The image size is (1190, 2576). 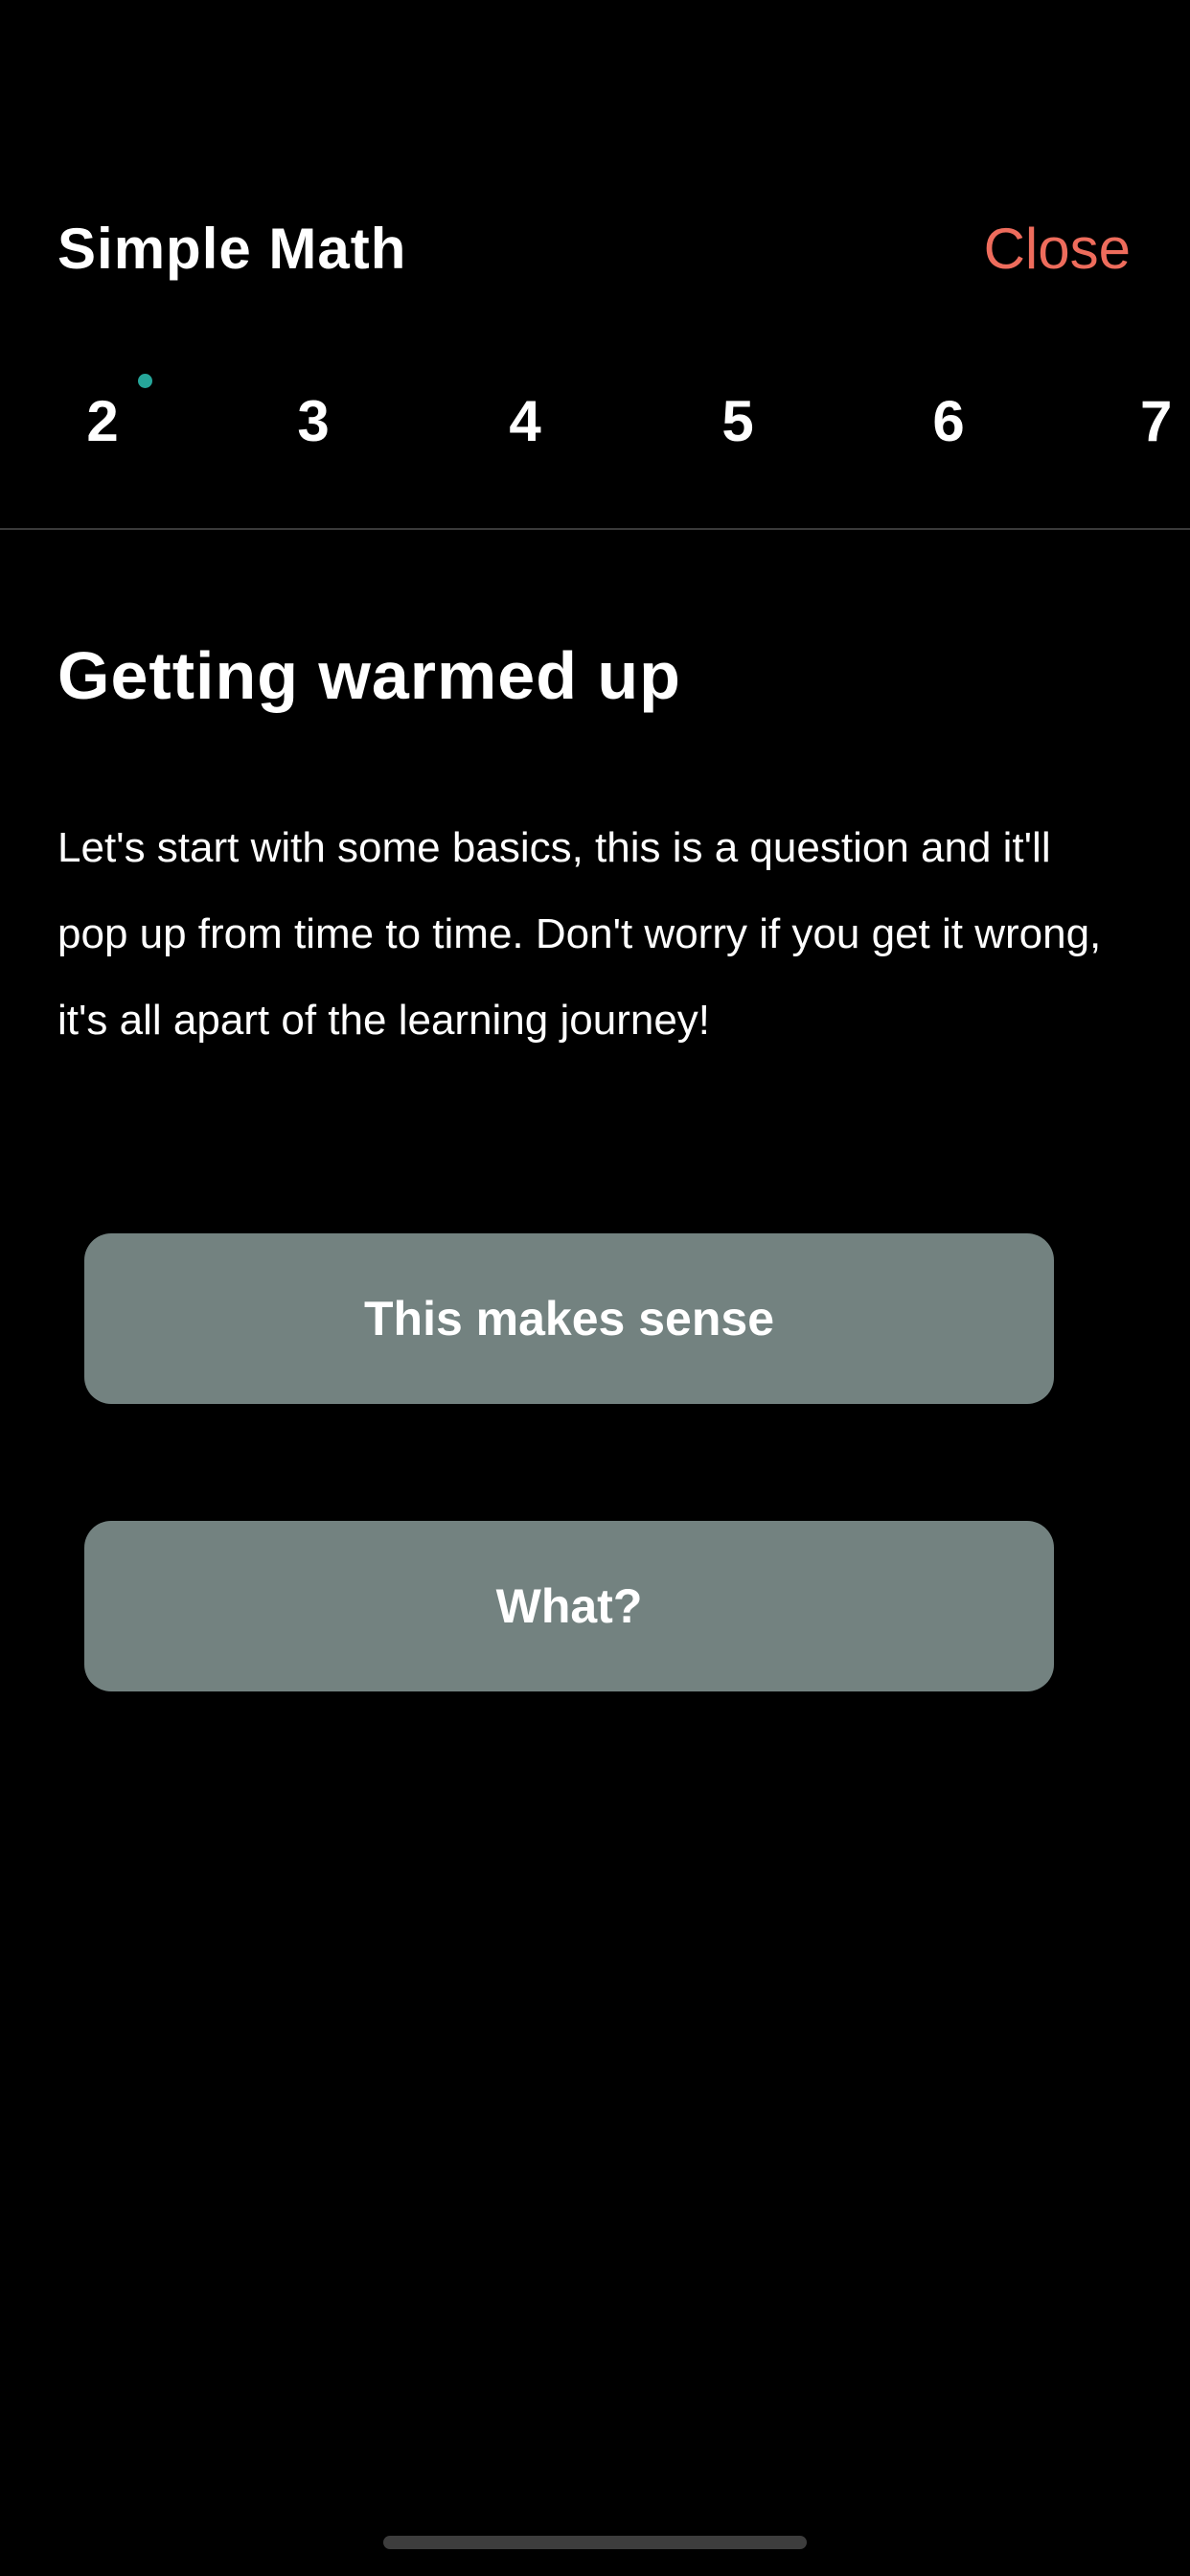 I want to click on step-number: 2, so click(x=103, y=421).